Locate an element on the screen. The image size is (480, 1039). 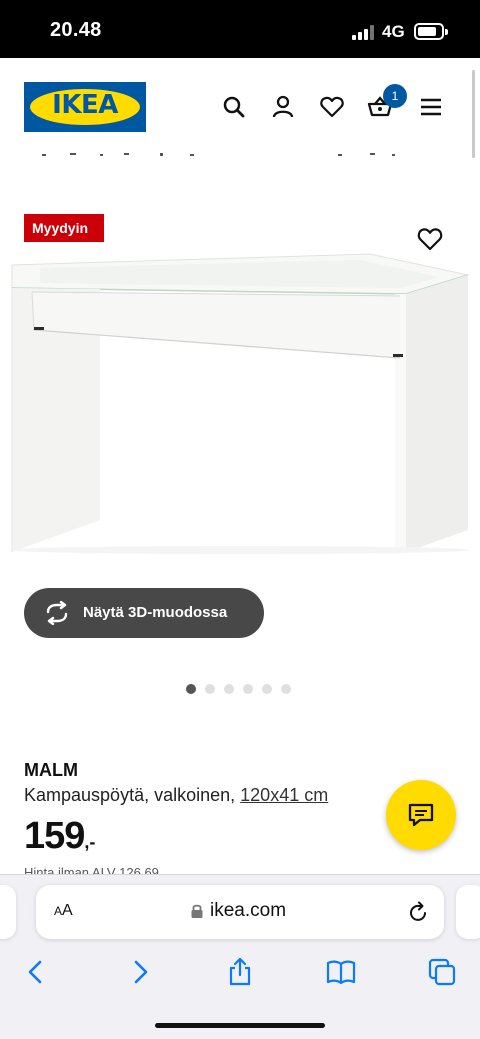
view-3d-label: Näytä 3D-muodossa is located at coordinates (155, 612).